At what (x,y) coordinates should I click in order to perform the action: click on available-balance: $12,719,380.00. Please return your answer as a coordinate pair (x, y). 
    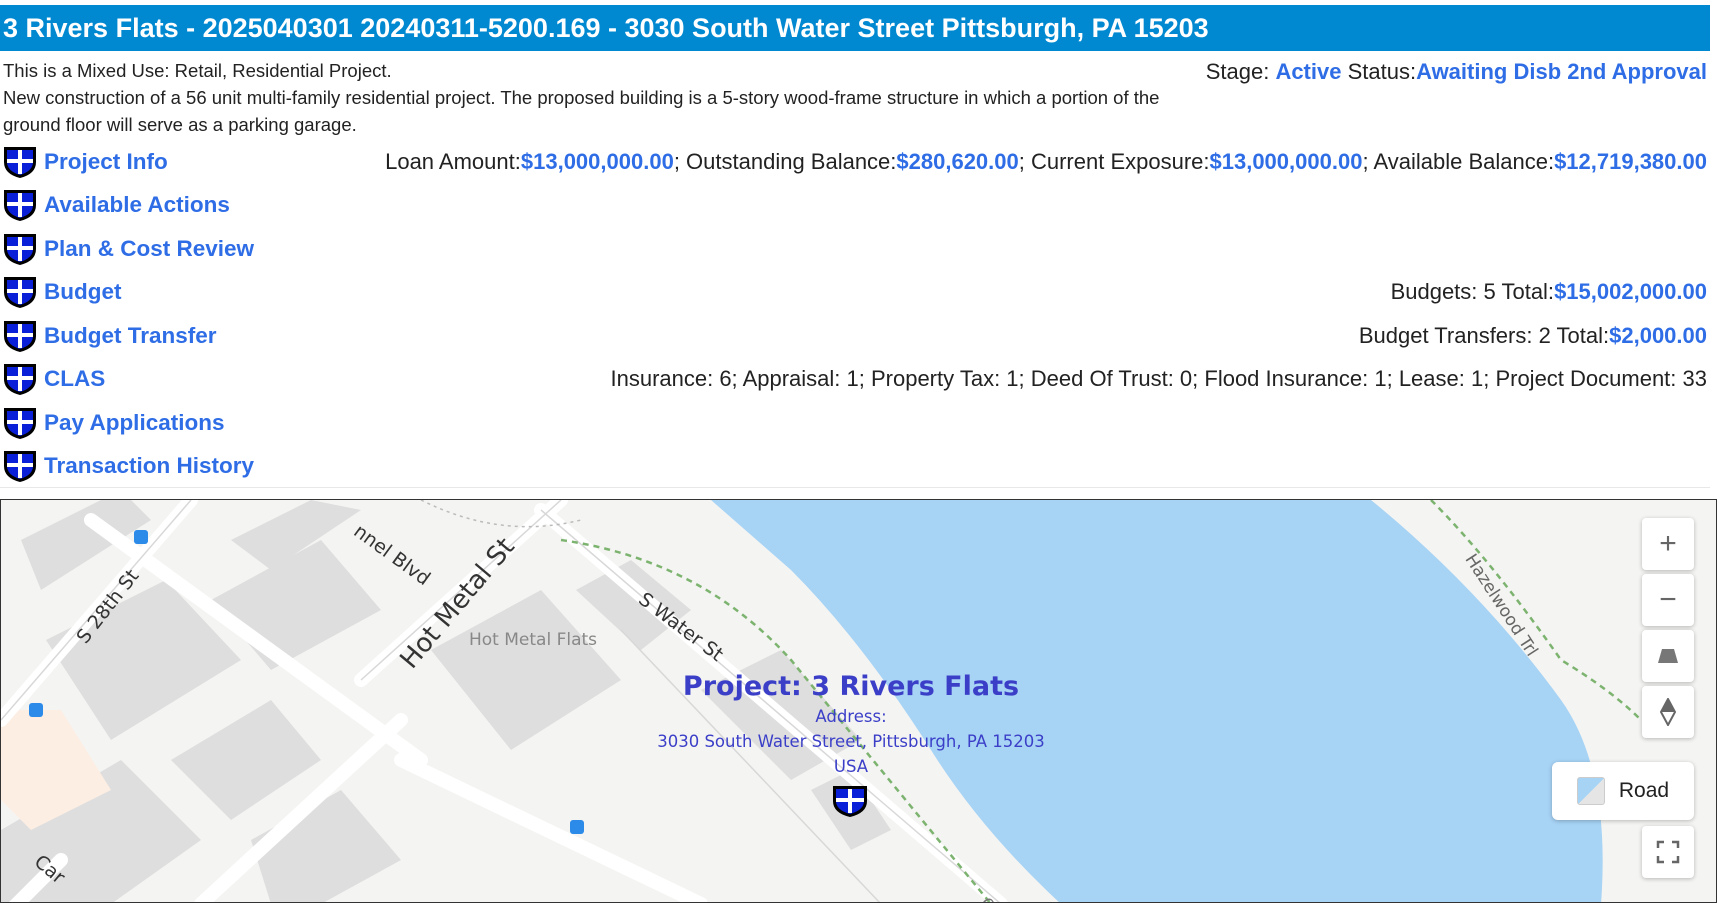
    Looking at the image, I should click on (1630, 161).